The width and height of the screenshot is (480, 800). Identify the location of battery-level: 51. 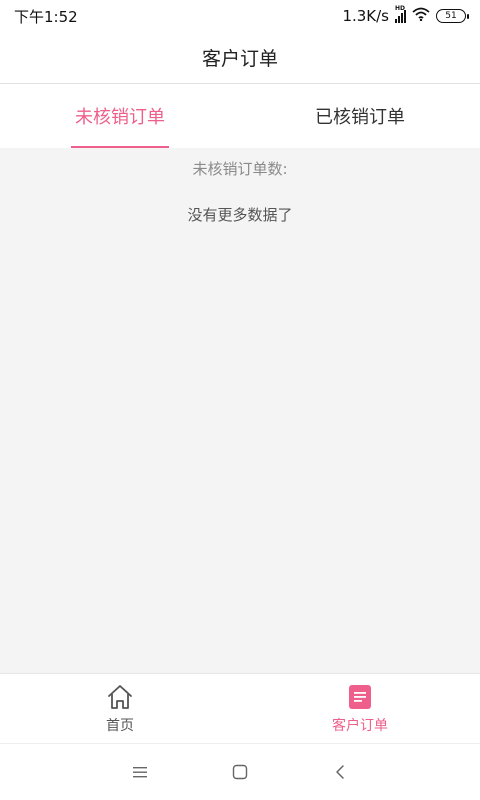
(451, 16).